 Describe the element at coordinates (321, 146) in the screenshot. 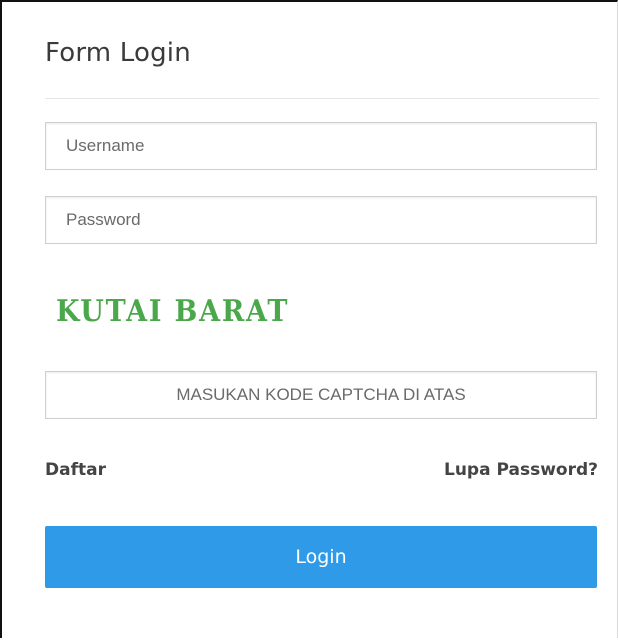

I see `username-input` at that location.